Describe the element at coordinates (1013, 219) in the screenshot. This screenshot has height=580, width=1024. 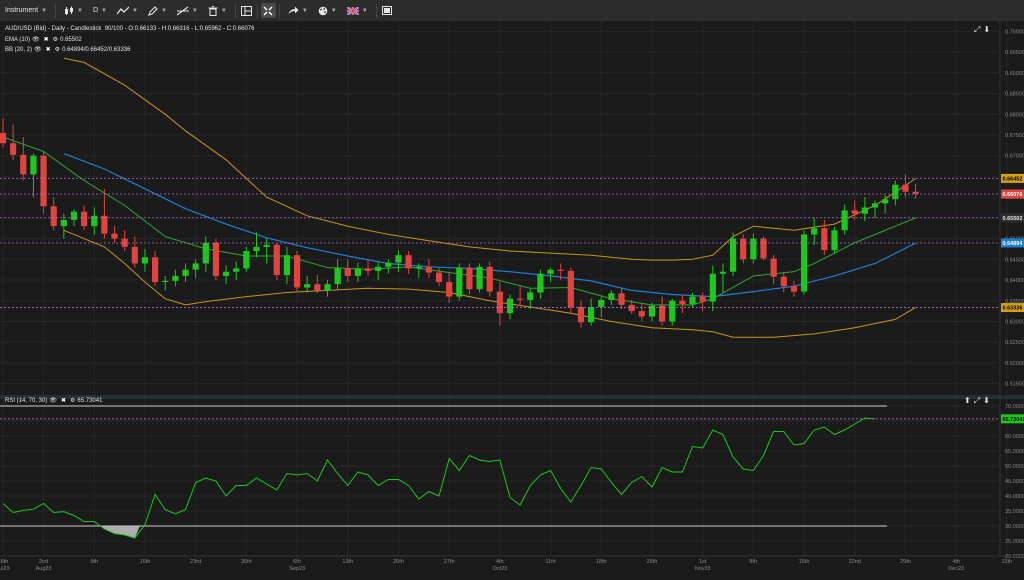
I see `price-badge-label: 0.65502` at that location.